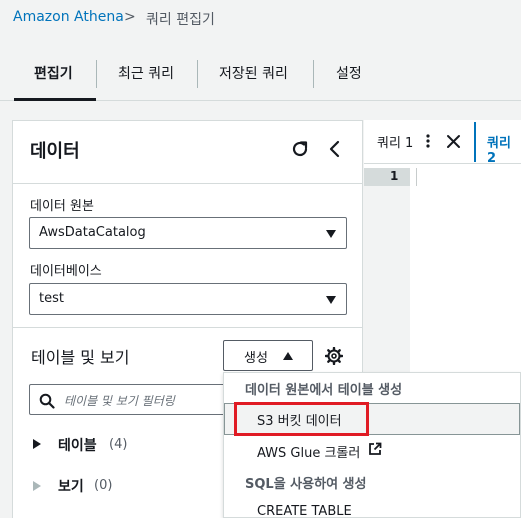  I want to click on data-source-value: AwsDataCatalog, so click(92, 232).